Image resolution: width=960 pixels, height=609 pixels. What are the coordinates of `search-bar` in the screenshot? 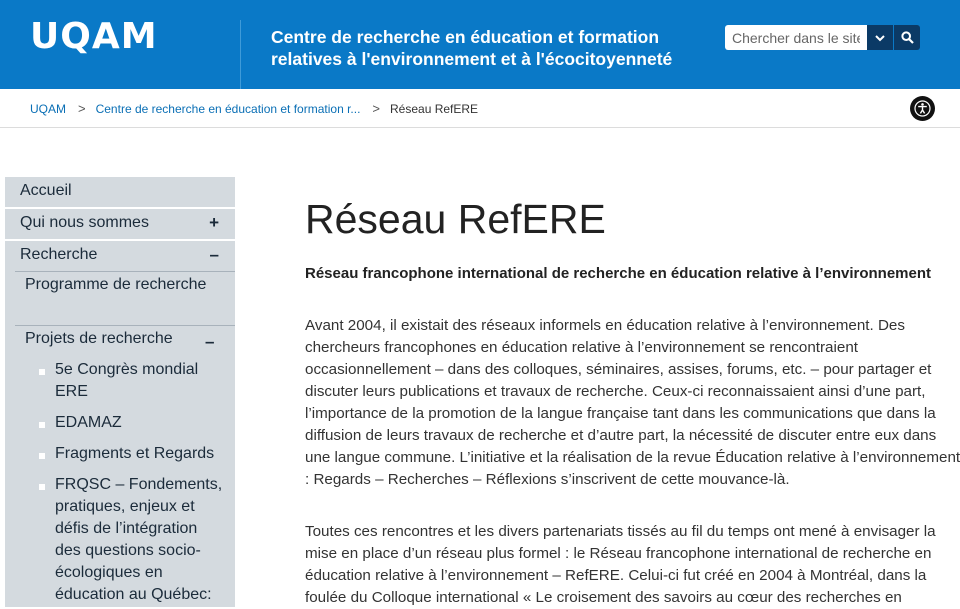 It's located at (823, 37).